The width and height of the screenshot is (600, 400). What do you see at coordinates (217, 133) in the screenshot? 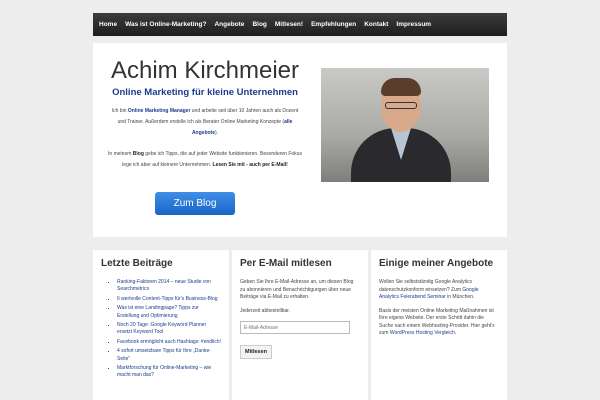
I see `intro-text: ).` at bounding box center [217, 133].